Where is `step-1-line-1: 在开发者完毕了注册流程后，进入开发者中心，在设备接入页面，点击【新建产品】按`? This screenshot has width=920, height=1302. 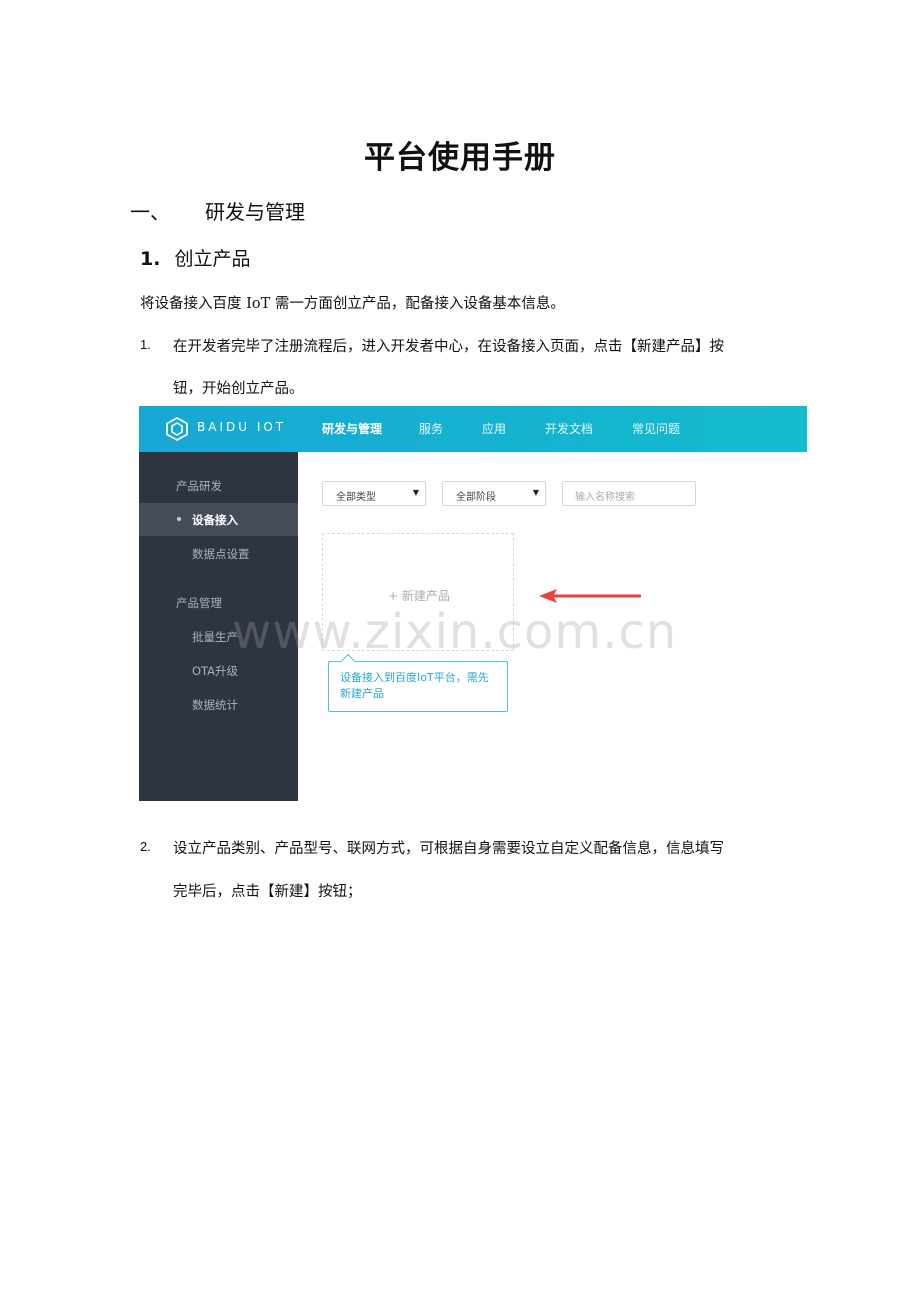
step-1-line-1: 在开发者完毕了注册流程后，进入开发者中心，在设备接入页面，点击【新建产品】按 is located at coordinates (448, 347).